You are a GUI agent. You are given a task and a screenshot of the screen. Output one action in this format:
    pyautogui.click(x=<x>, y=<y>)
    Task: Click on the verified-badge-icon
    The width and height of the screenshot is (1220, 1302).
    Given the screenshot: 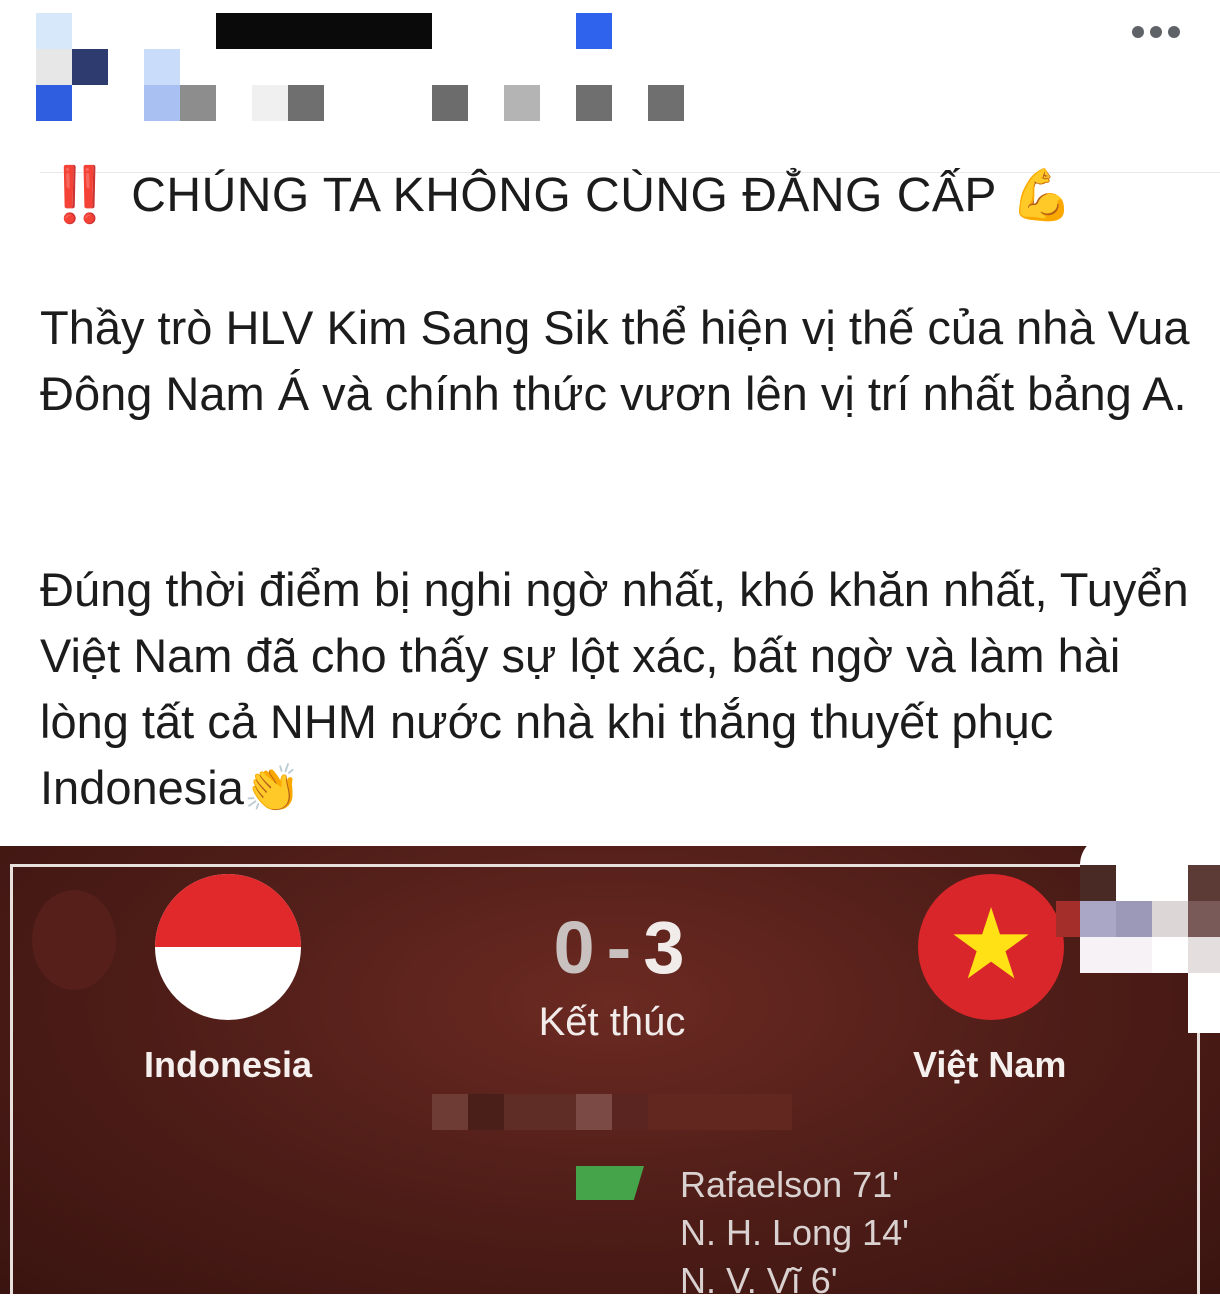 What is the action you would take?
    pyautogui.click(x=594, y=31)
    